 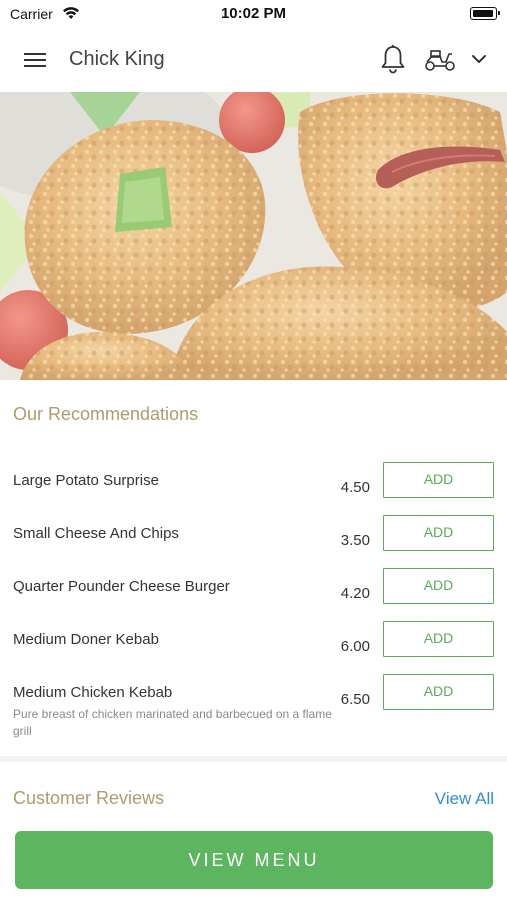 What do you see at coordinates (117, 59) in the screenshot?
I see `page-title: Chick King` at bounding box center [117, 59].